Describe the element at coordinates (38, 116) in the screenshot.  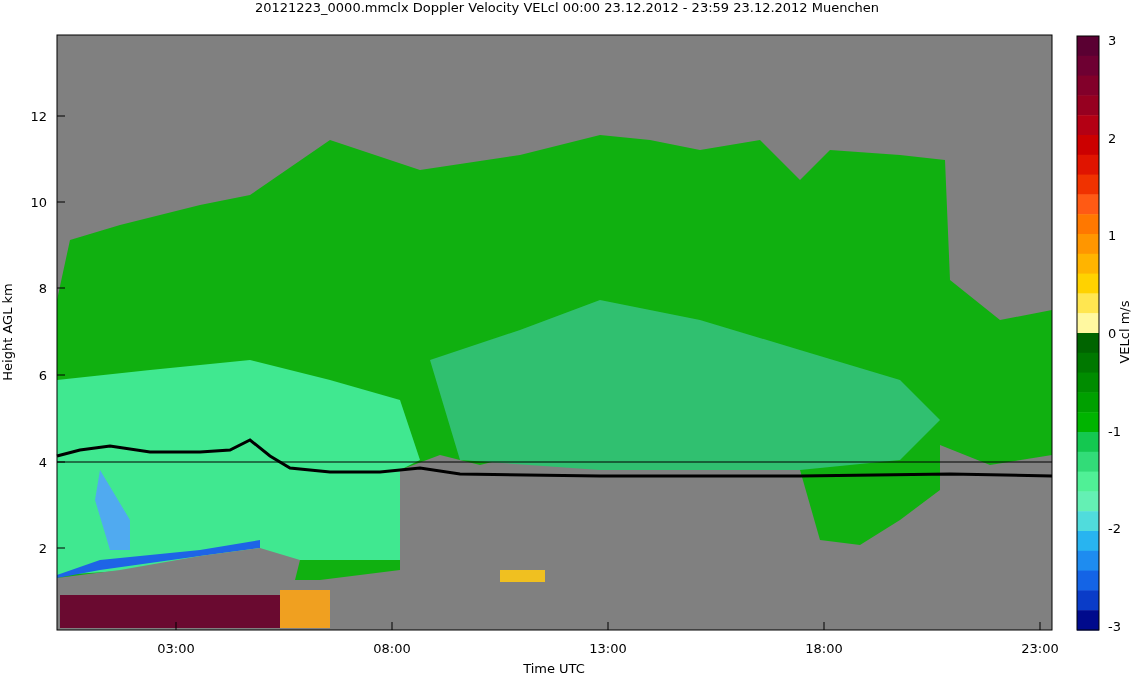
I see `y-tick-label: 12` at that location.